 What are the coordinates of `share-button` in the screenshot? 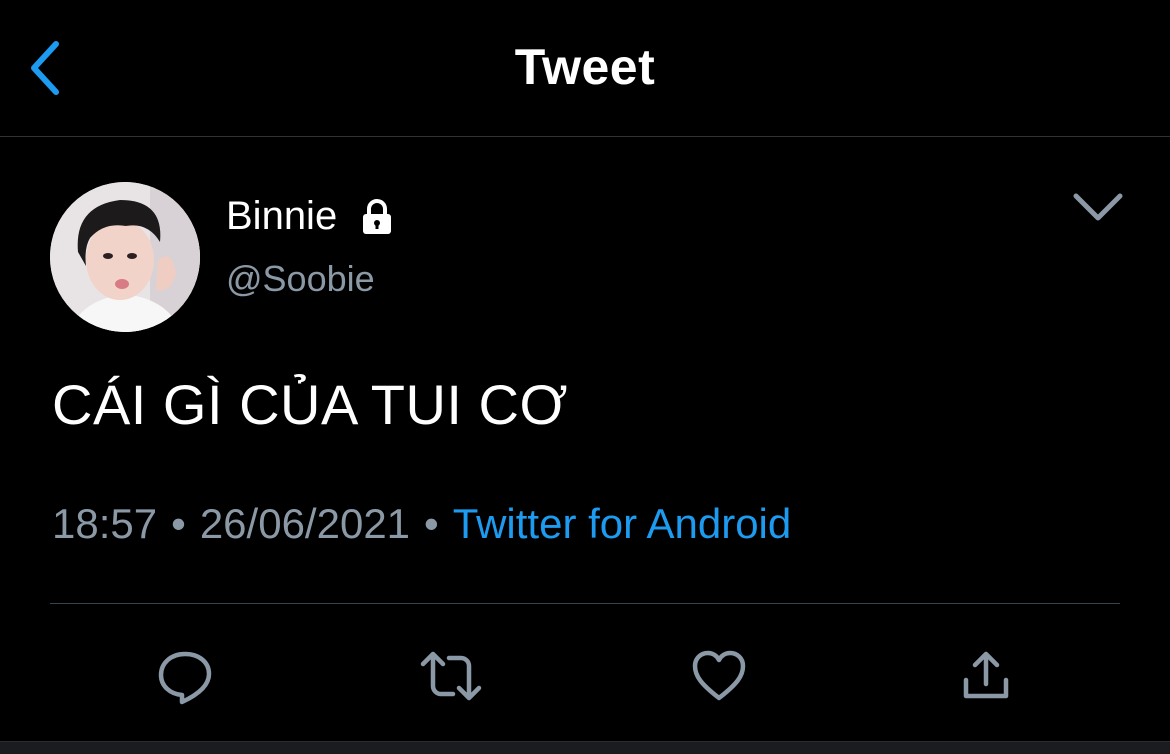 It's located at (986, 676).